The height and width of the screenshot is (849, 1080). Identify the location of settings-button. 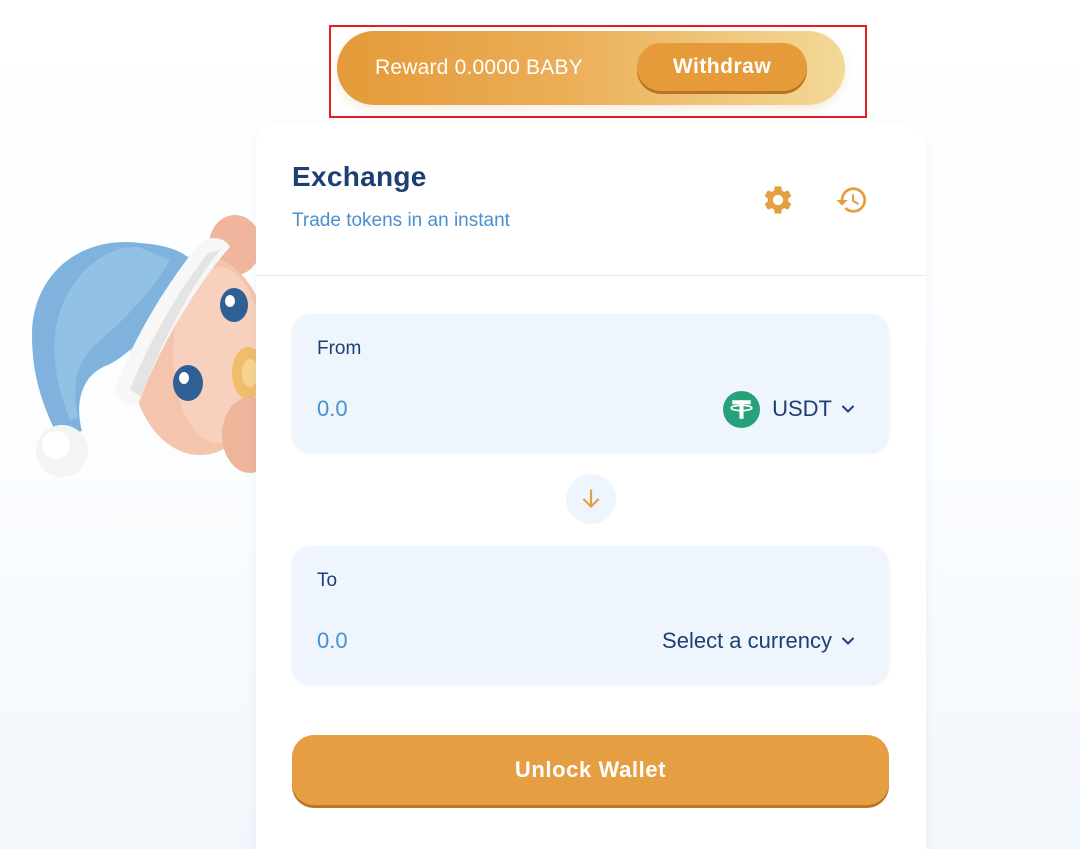
(778, 200).